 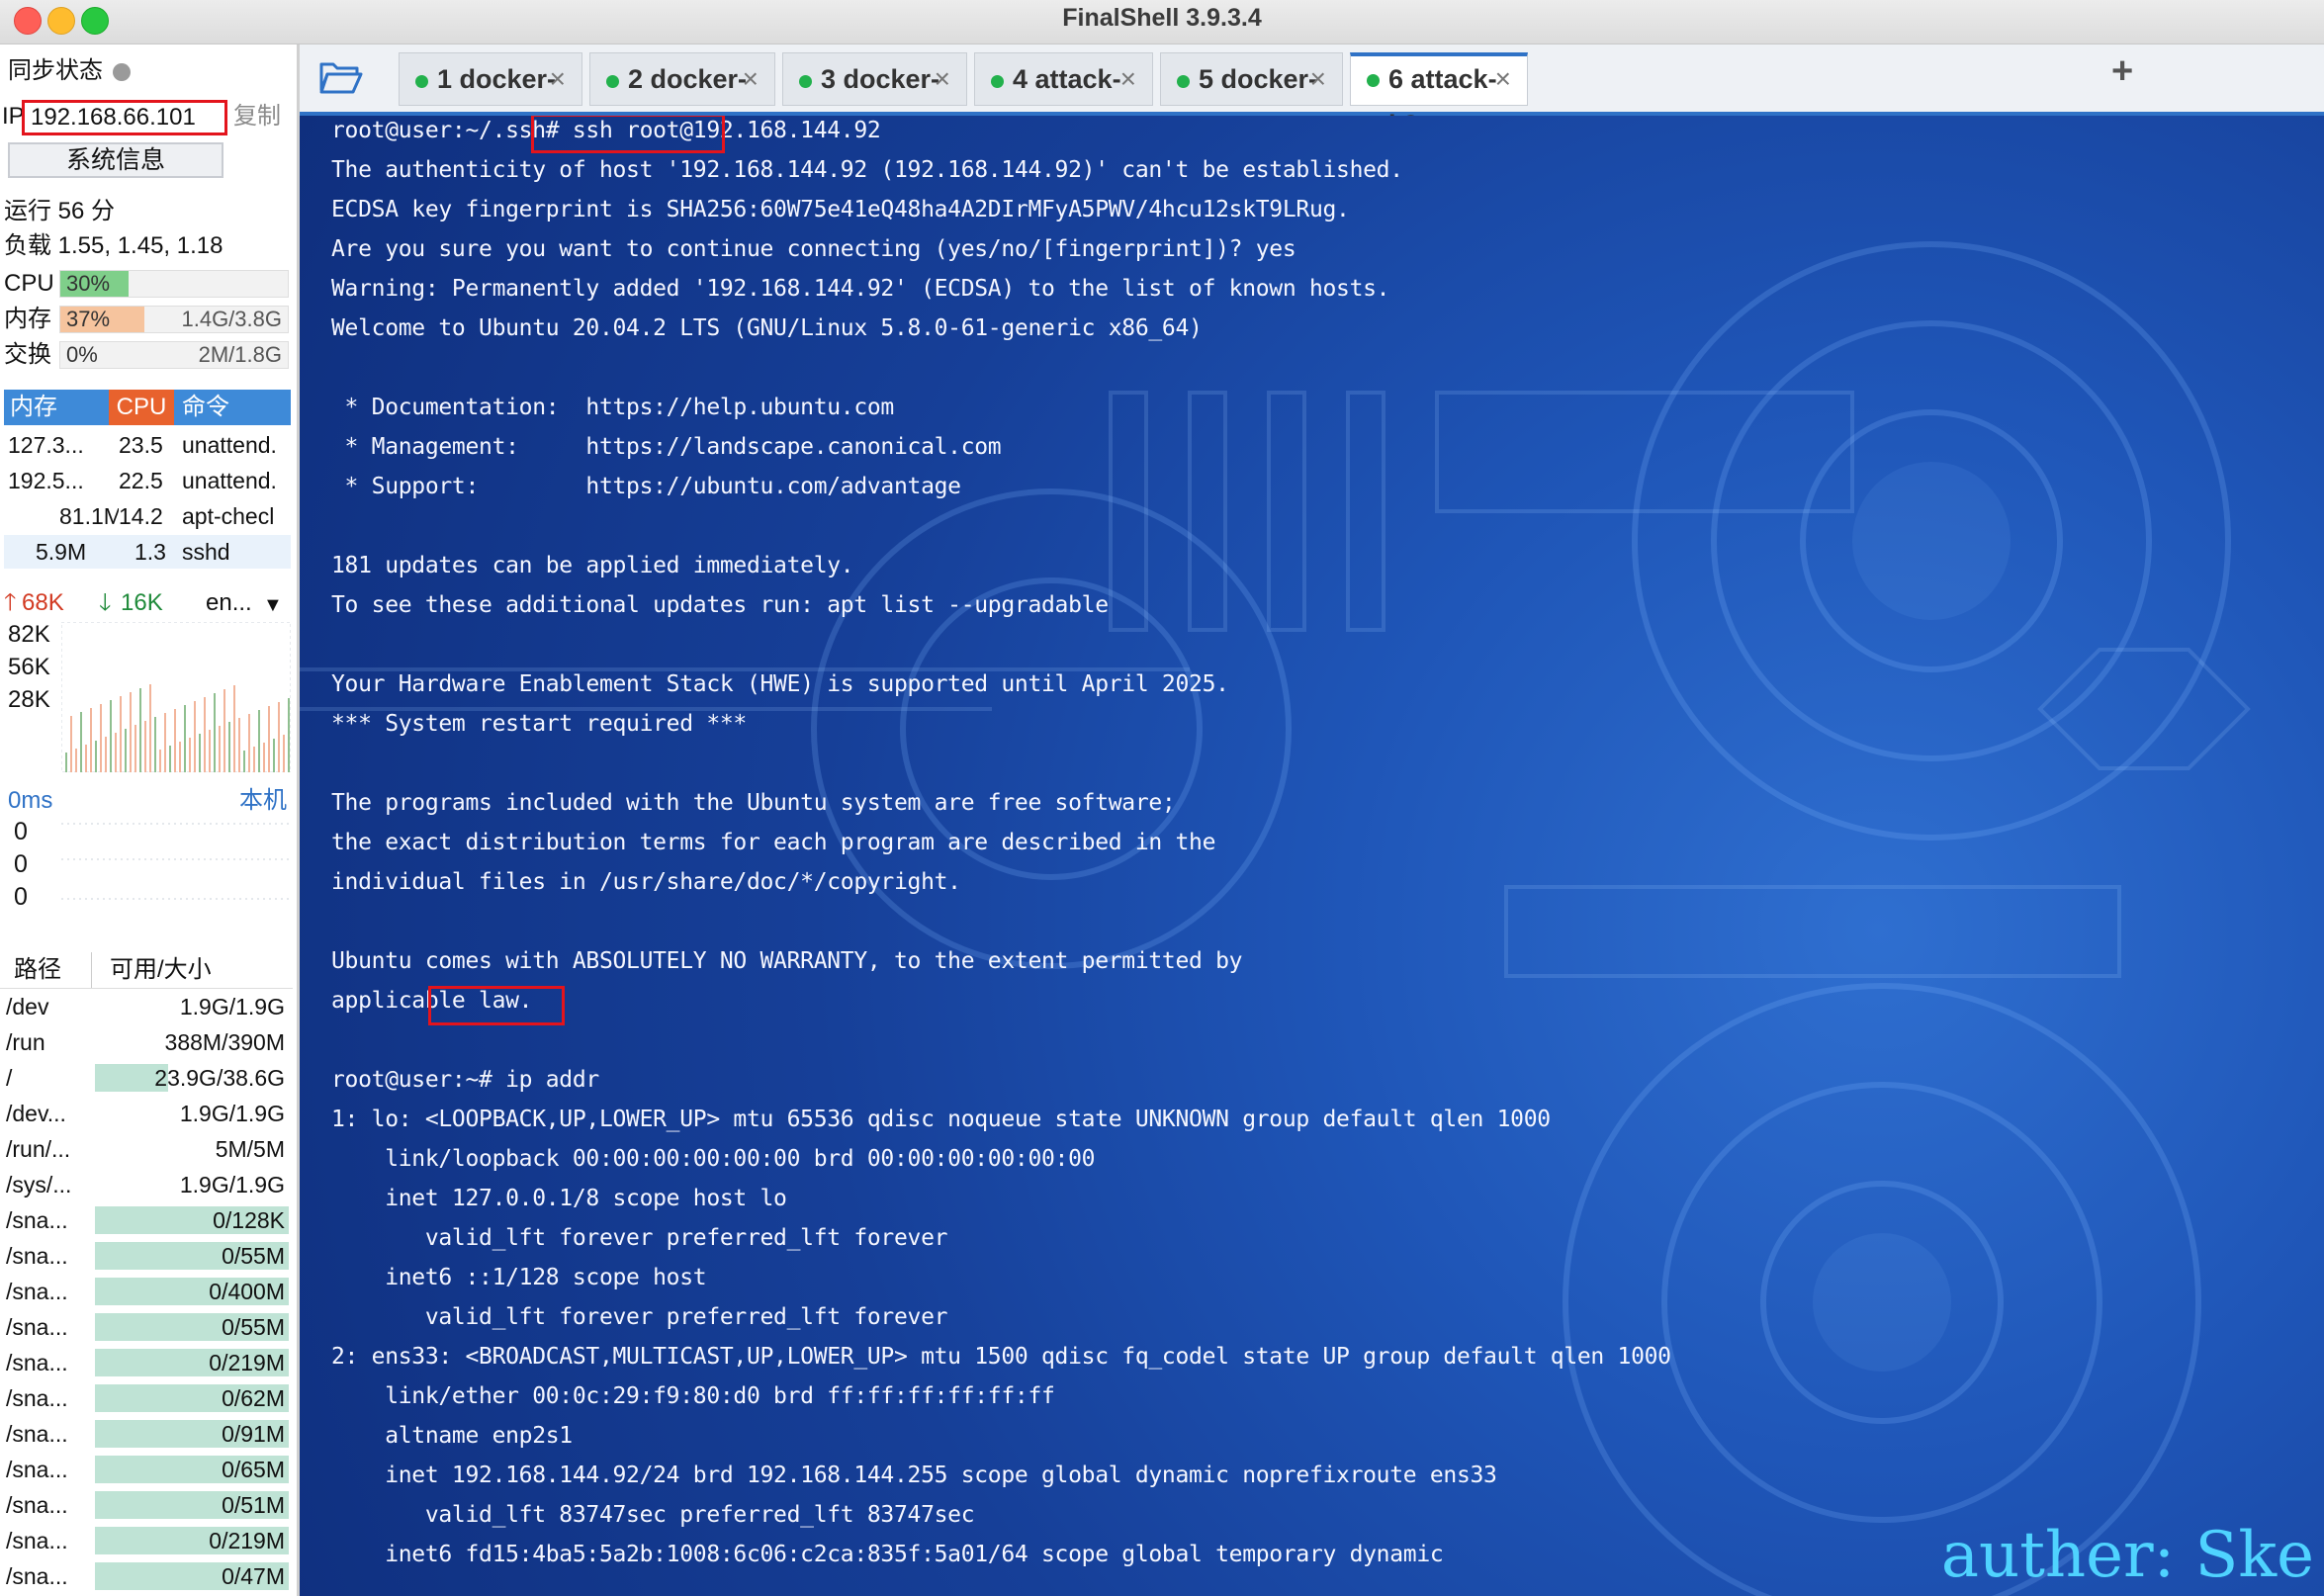 What do you see at coordinates (146, 1434) in the screenshot?
I see `disk-row: /sna... 0/91M` at bounding box center [146, 1434].